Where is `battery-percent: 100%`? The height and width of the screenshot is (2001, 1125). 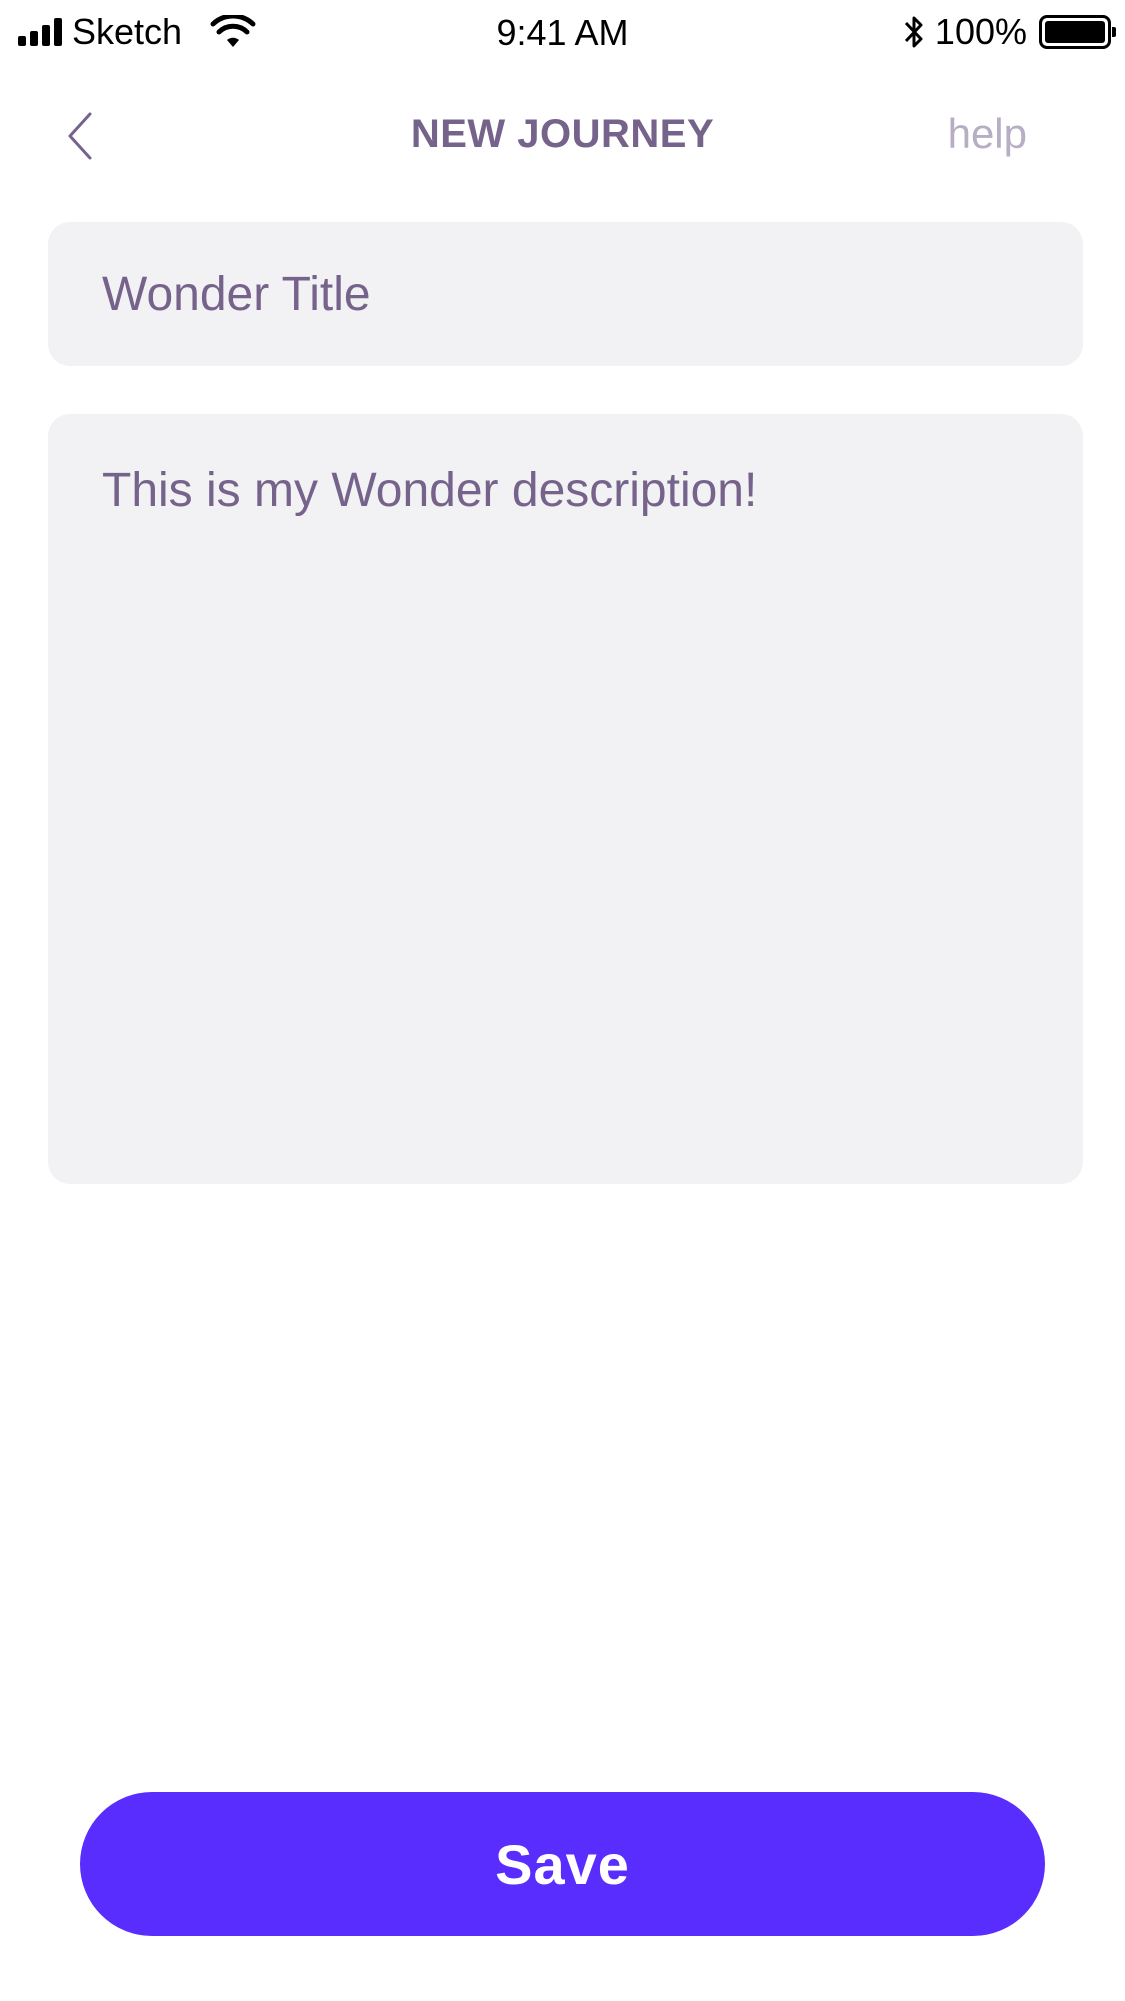 battery-percent: 100% is located at coordinates (980, 31).